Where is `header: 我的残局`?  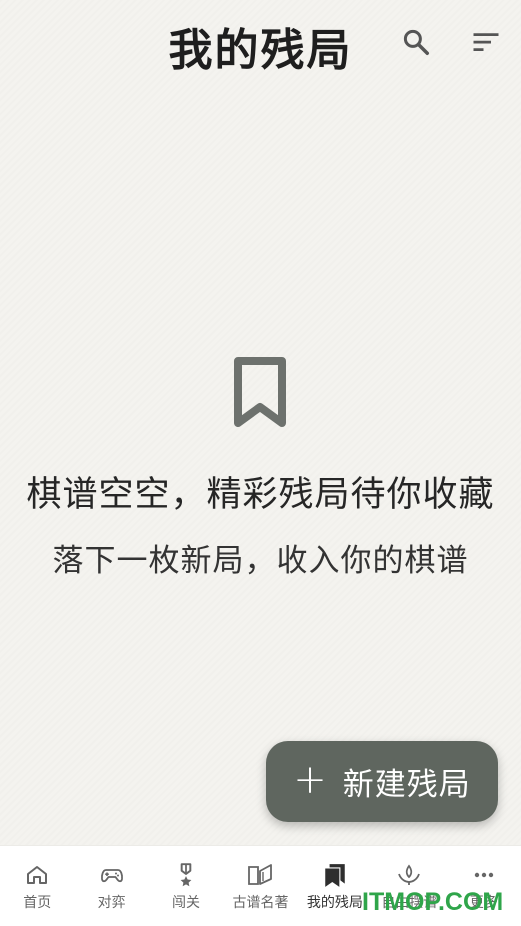
header: 我的残局 is located at coordinates (260, 43).